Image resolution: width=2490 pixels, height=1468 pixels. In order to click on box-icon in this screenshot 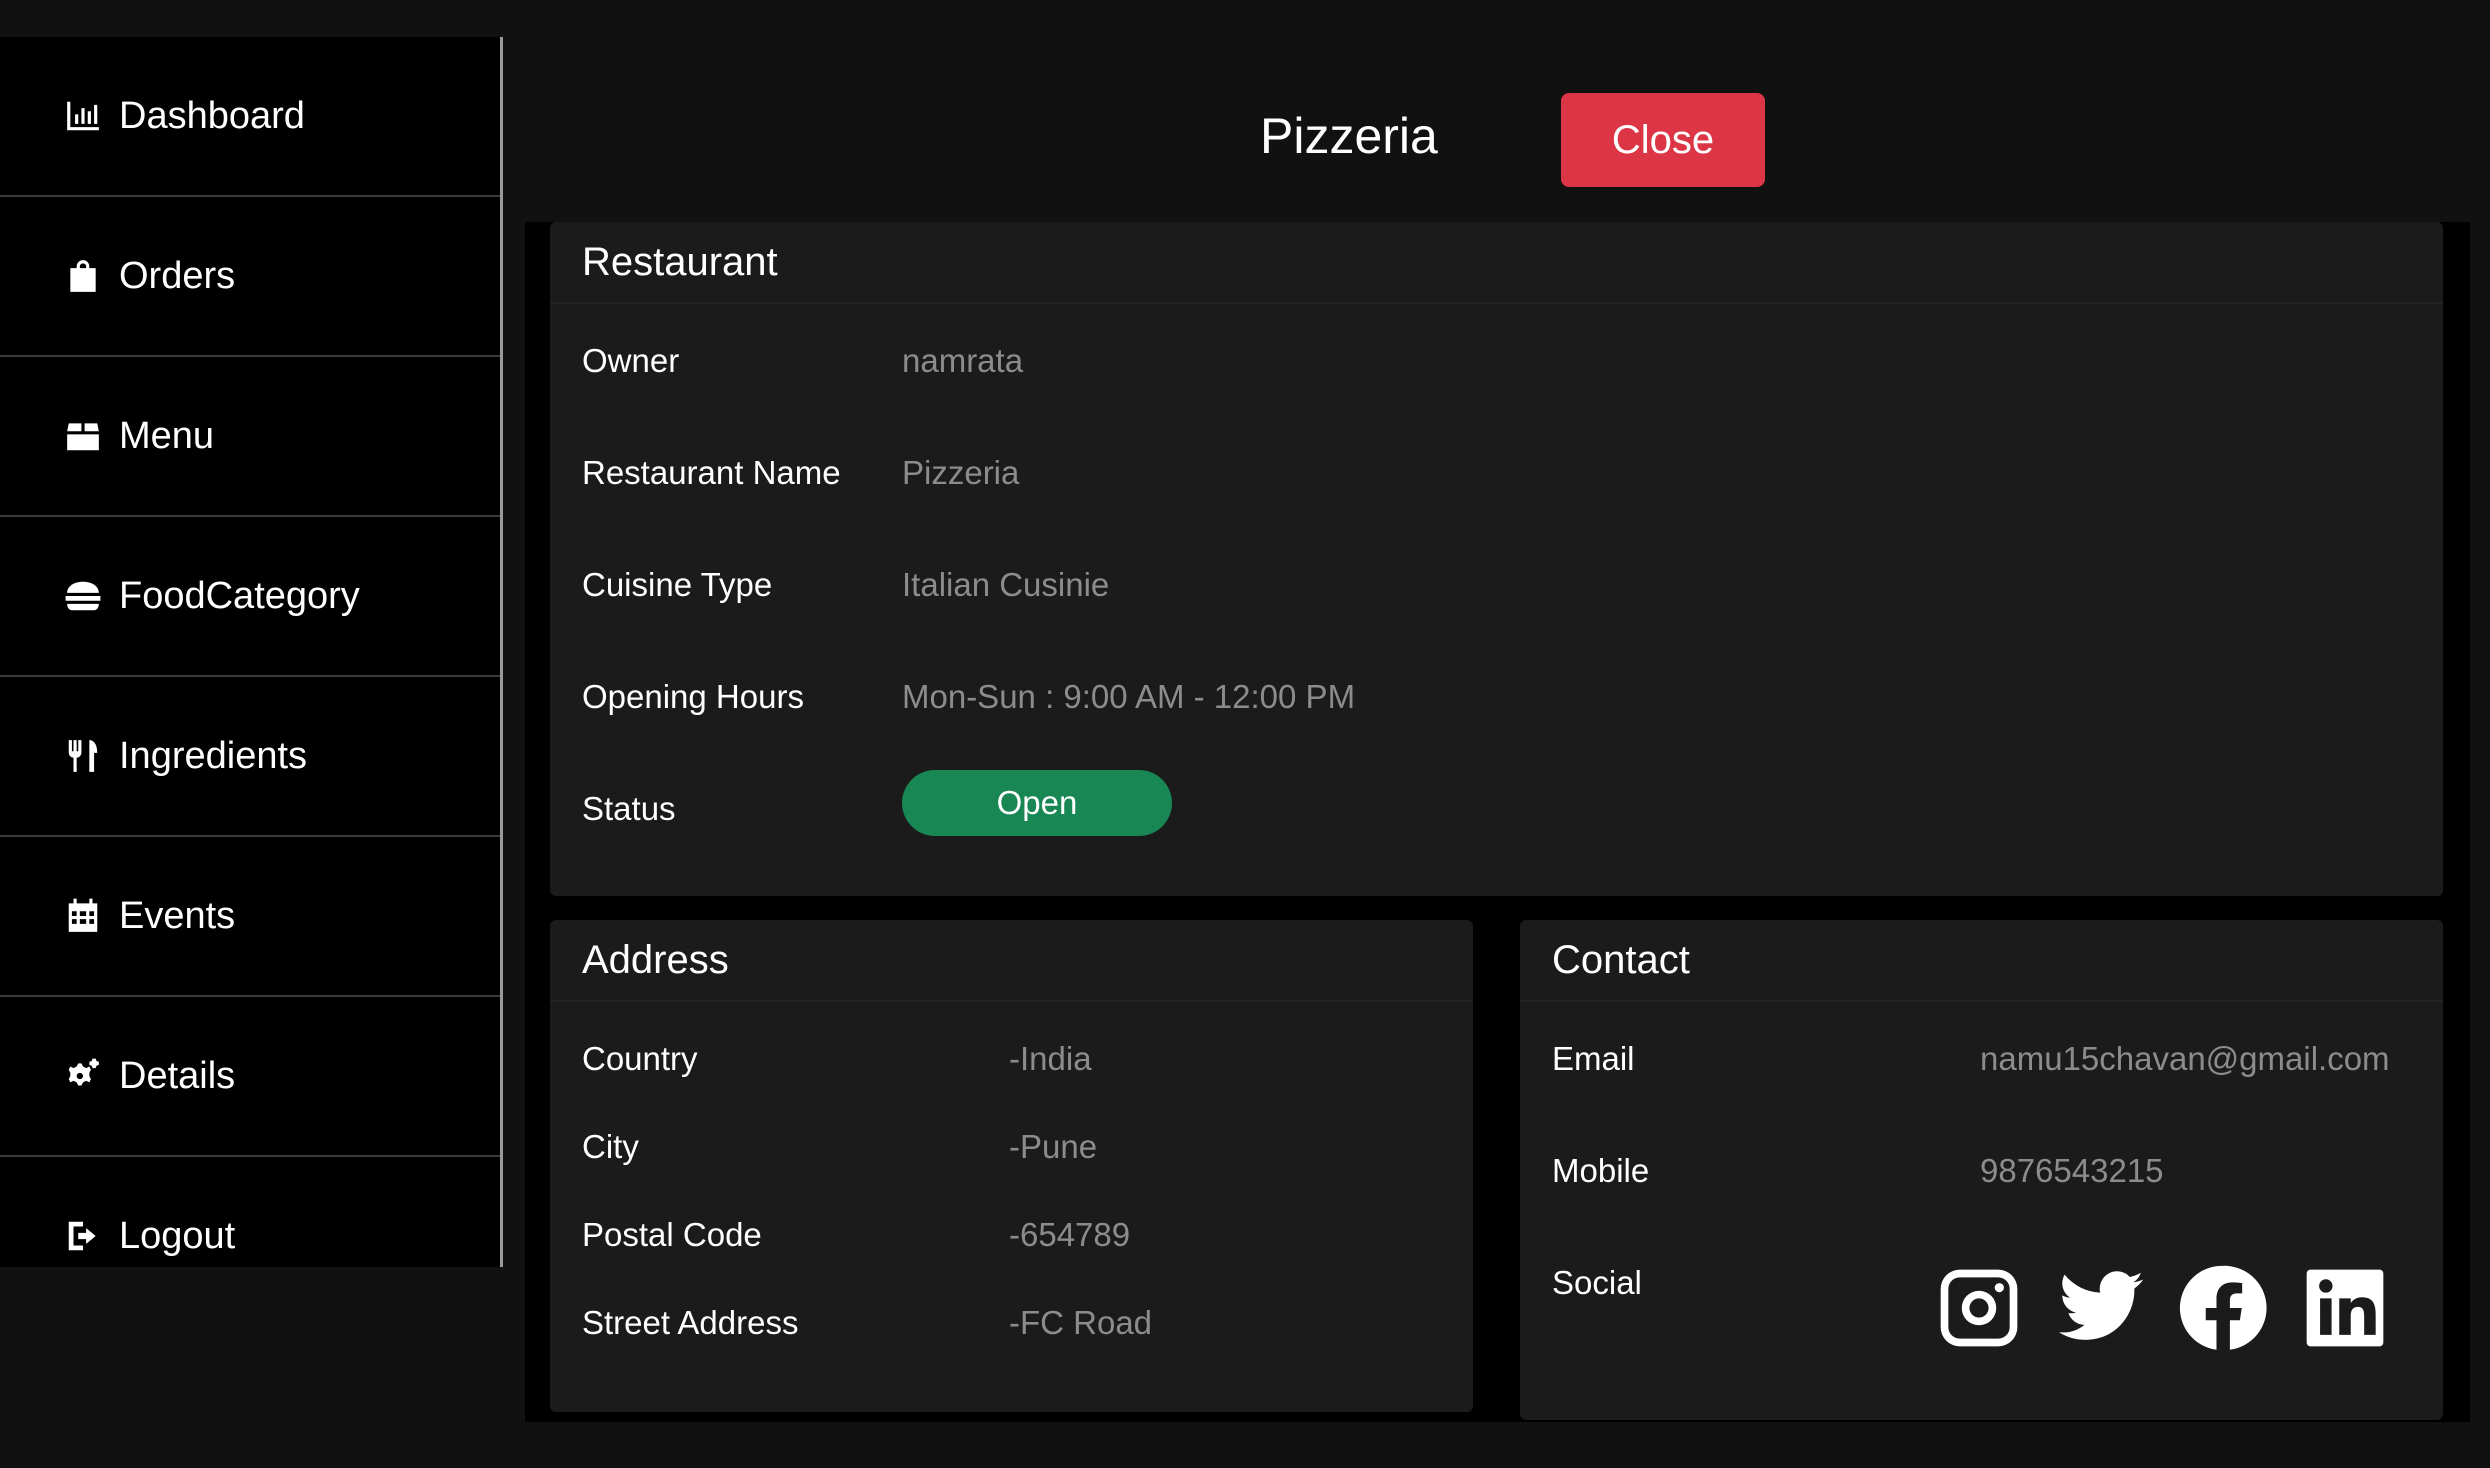, I will do `click(83, 436)`.